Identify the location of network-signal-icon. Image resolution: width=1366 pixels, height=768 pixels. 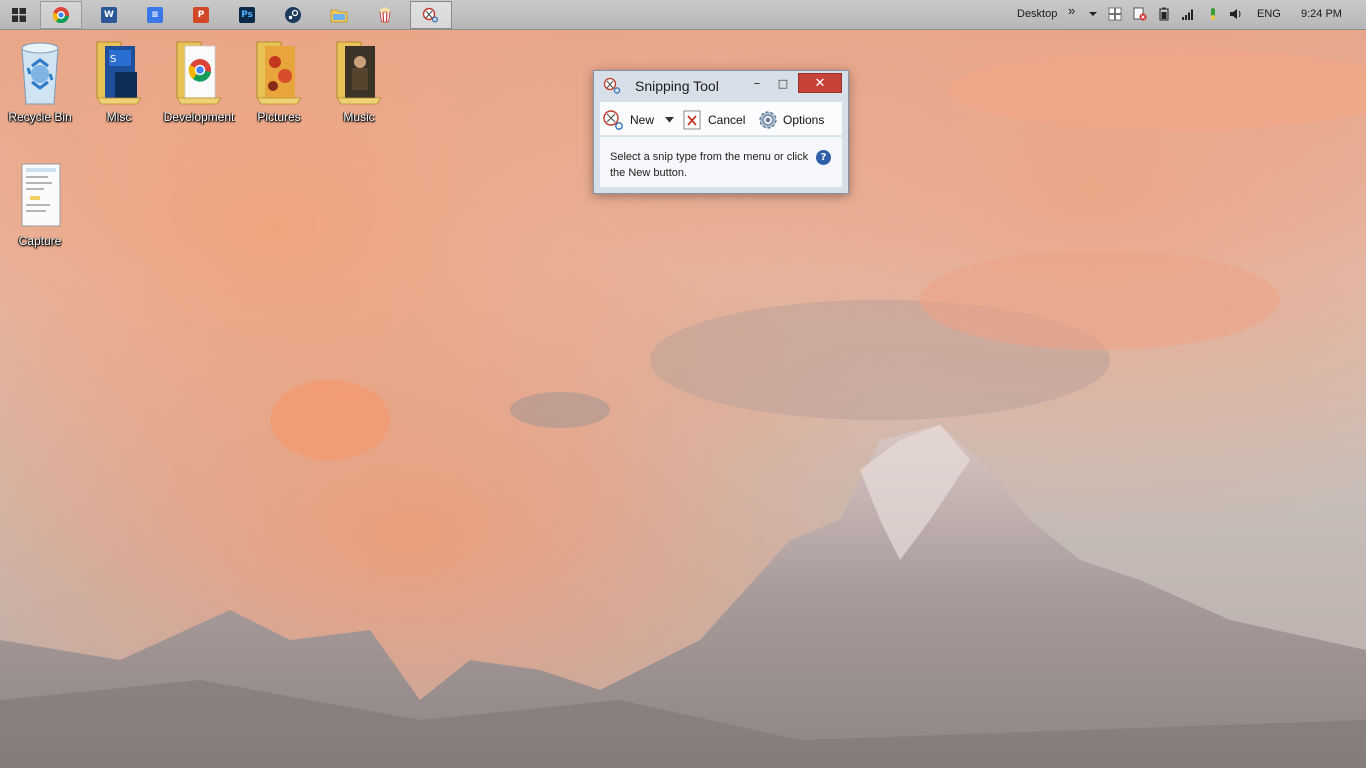
(1188, 14).